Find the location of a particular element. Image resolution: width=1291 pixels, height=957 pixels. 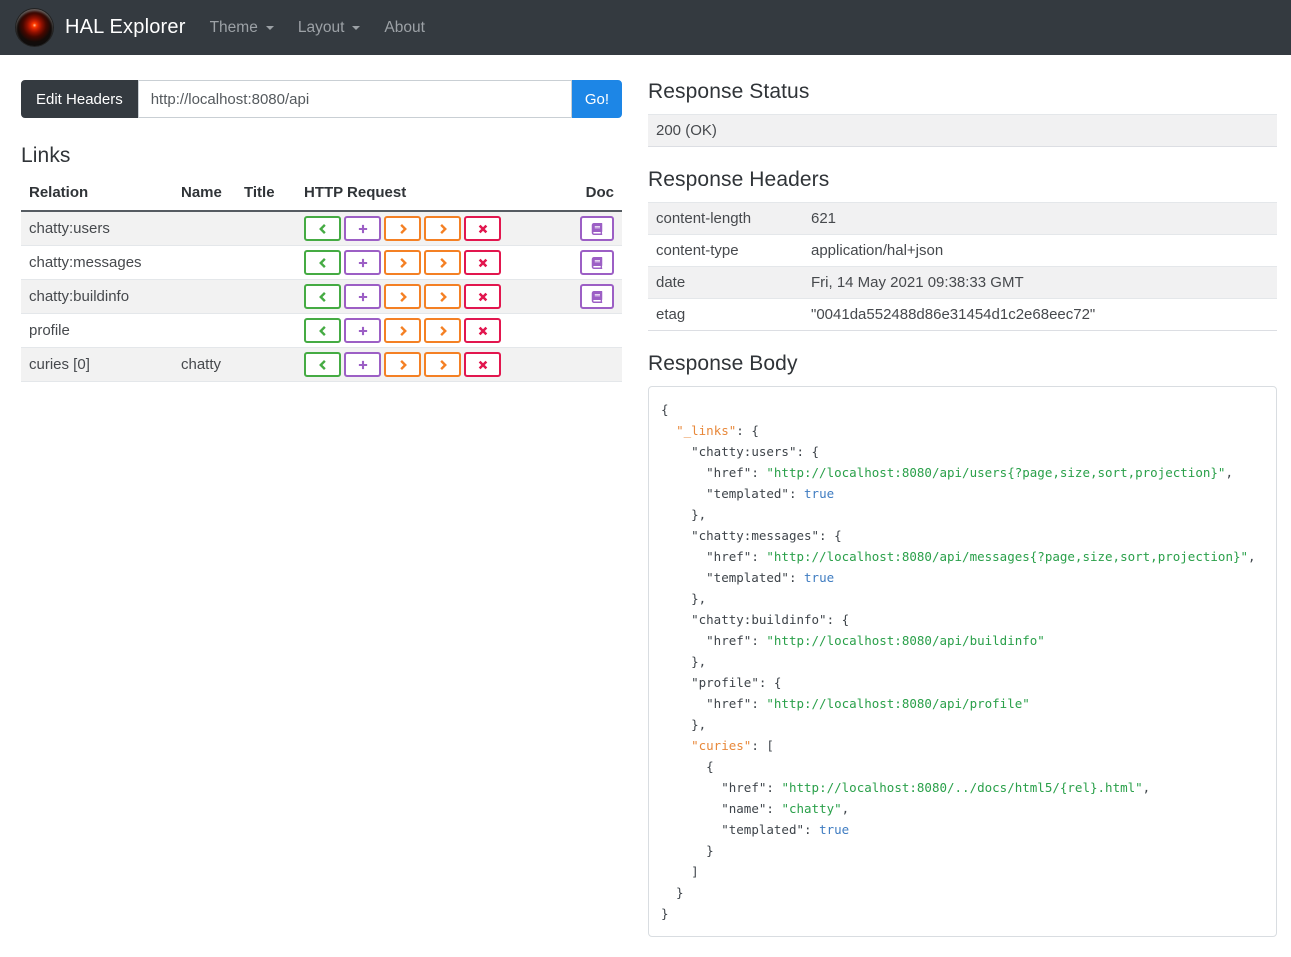

relation-cell: curies [0] is located at coordinates (97, 364).